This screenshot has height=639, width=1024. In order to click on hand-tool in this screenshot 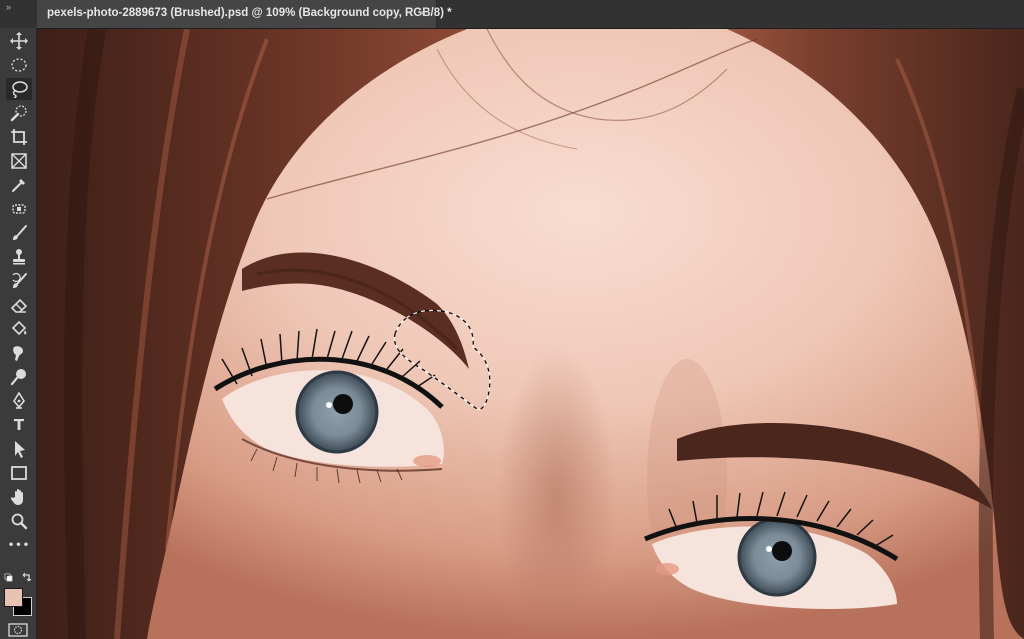, I will do `click(19, 497)`.